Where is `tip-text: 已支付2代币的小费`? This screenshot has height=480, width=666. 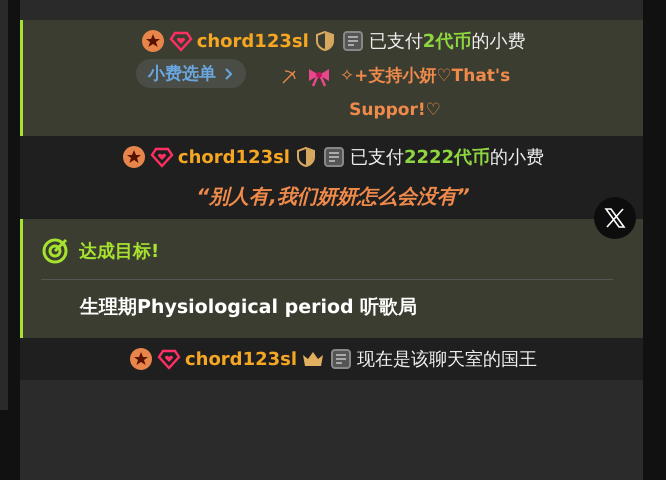 tip-text: 已支付2代币的小费 is located at coordinates (447, 41).